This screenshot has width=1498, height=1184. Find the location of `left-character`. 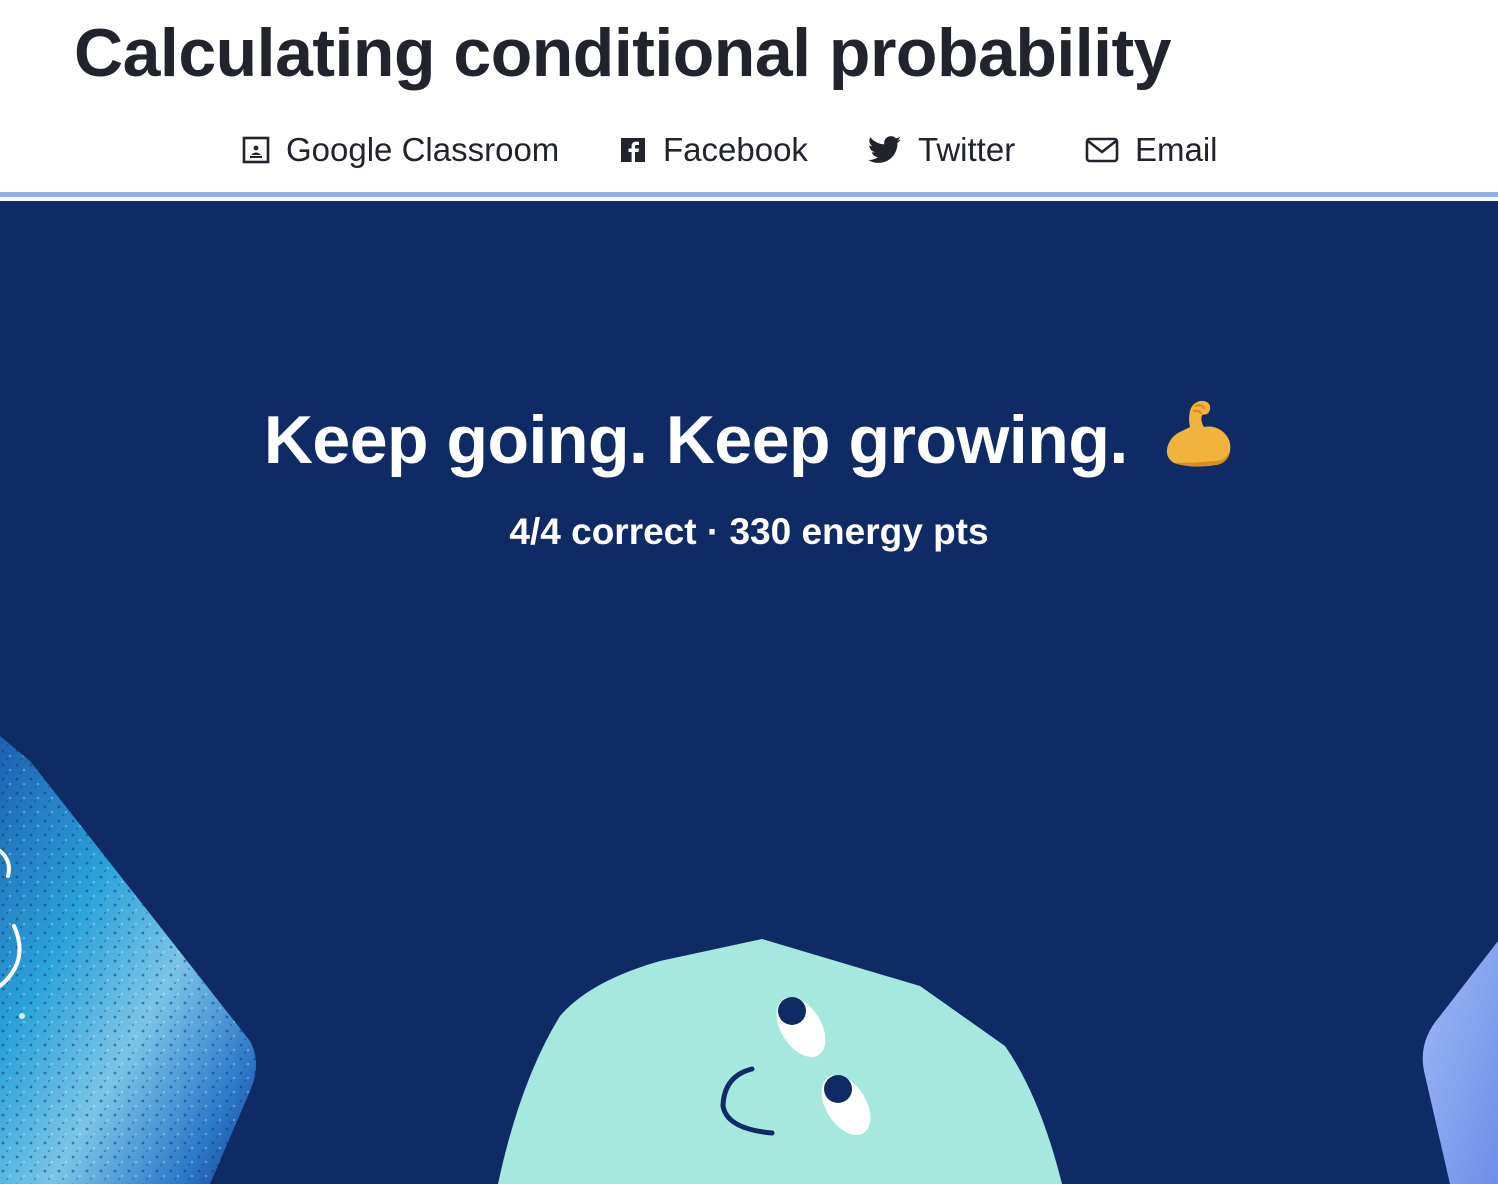

left-character is located at coordinates (128, 960).